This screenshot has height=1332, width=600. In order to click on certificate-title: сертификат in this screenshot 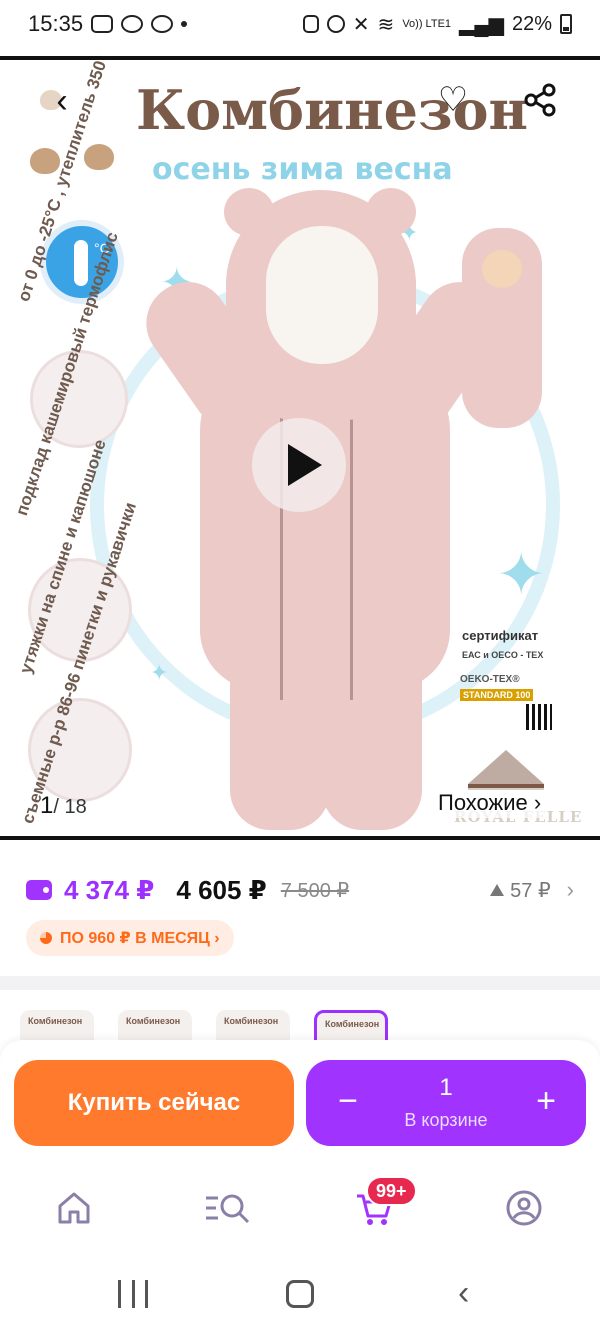, I will do `click(500, 635)`.